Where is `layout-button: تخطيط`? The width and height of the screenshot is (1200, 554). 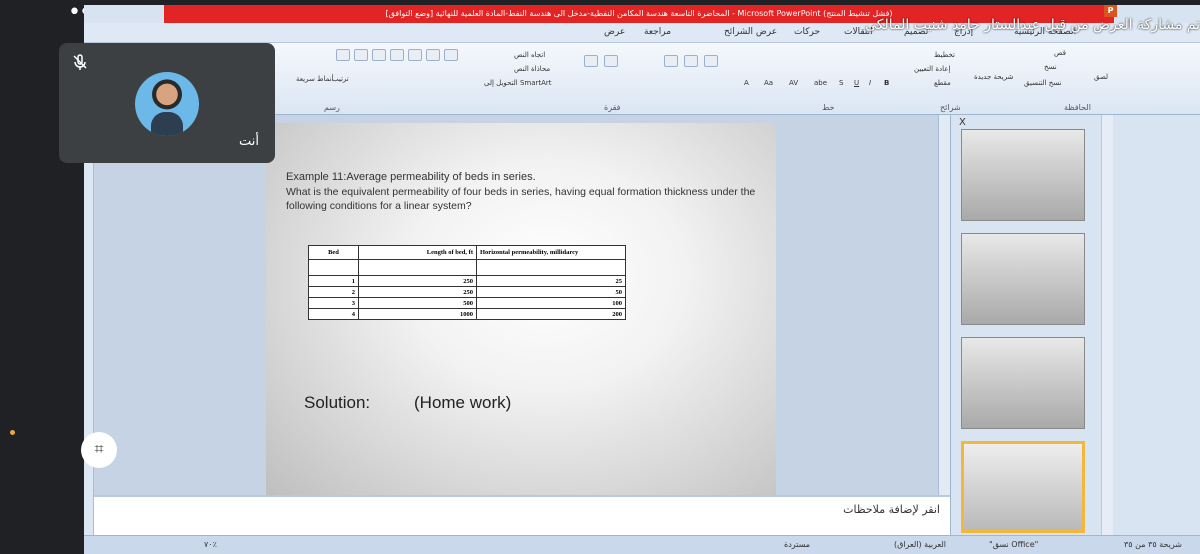
layout-button: تخطيط is located at coordinates (944, 55).